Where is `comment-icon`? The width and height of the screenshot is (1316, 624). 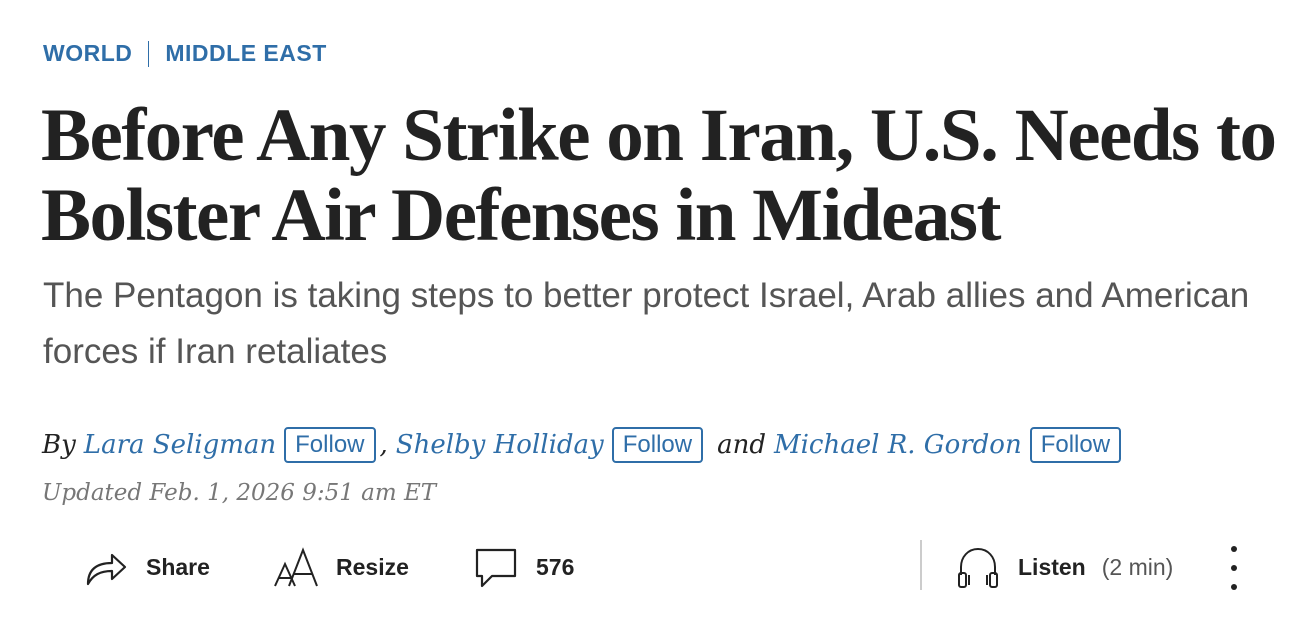
comment-icon is located at coordinates (496, 568).